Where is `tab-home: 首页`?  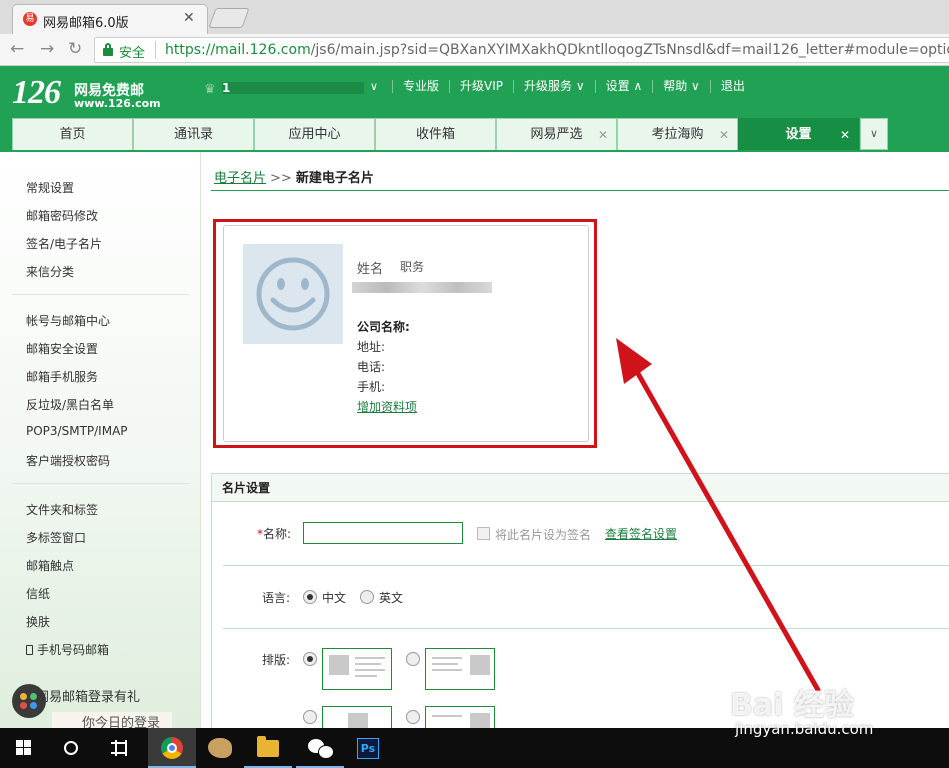
tab-home: 首页 is located at coordinates (72, 134).